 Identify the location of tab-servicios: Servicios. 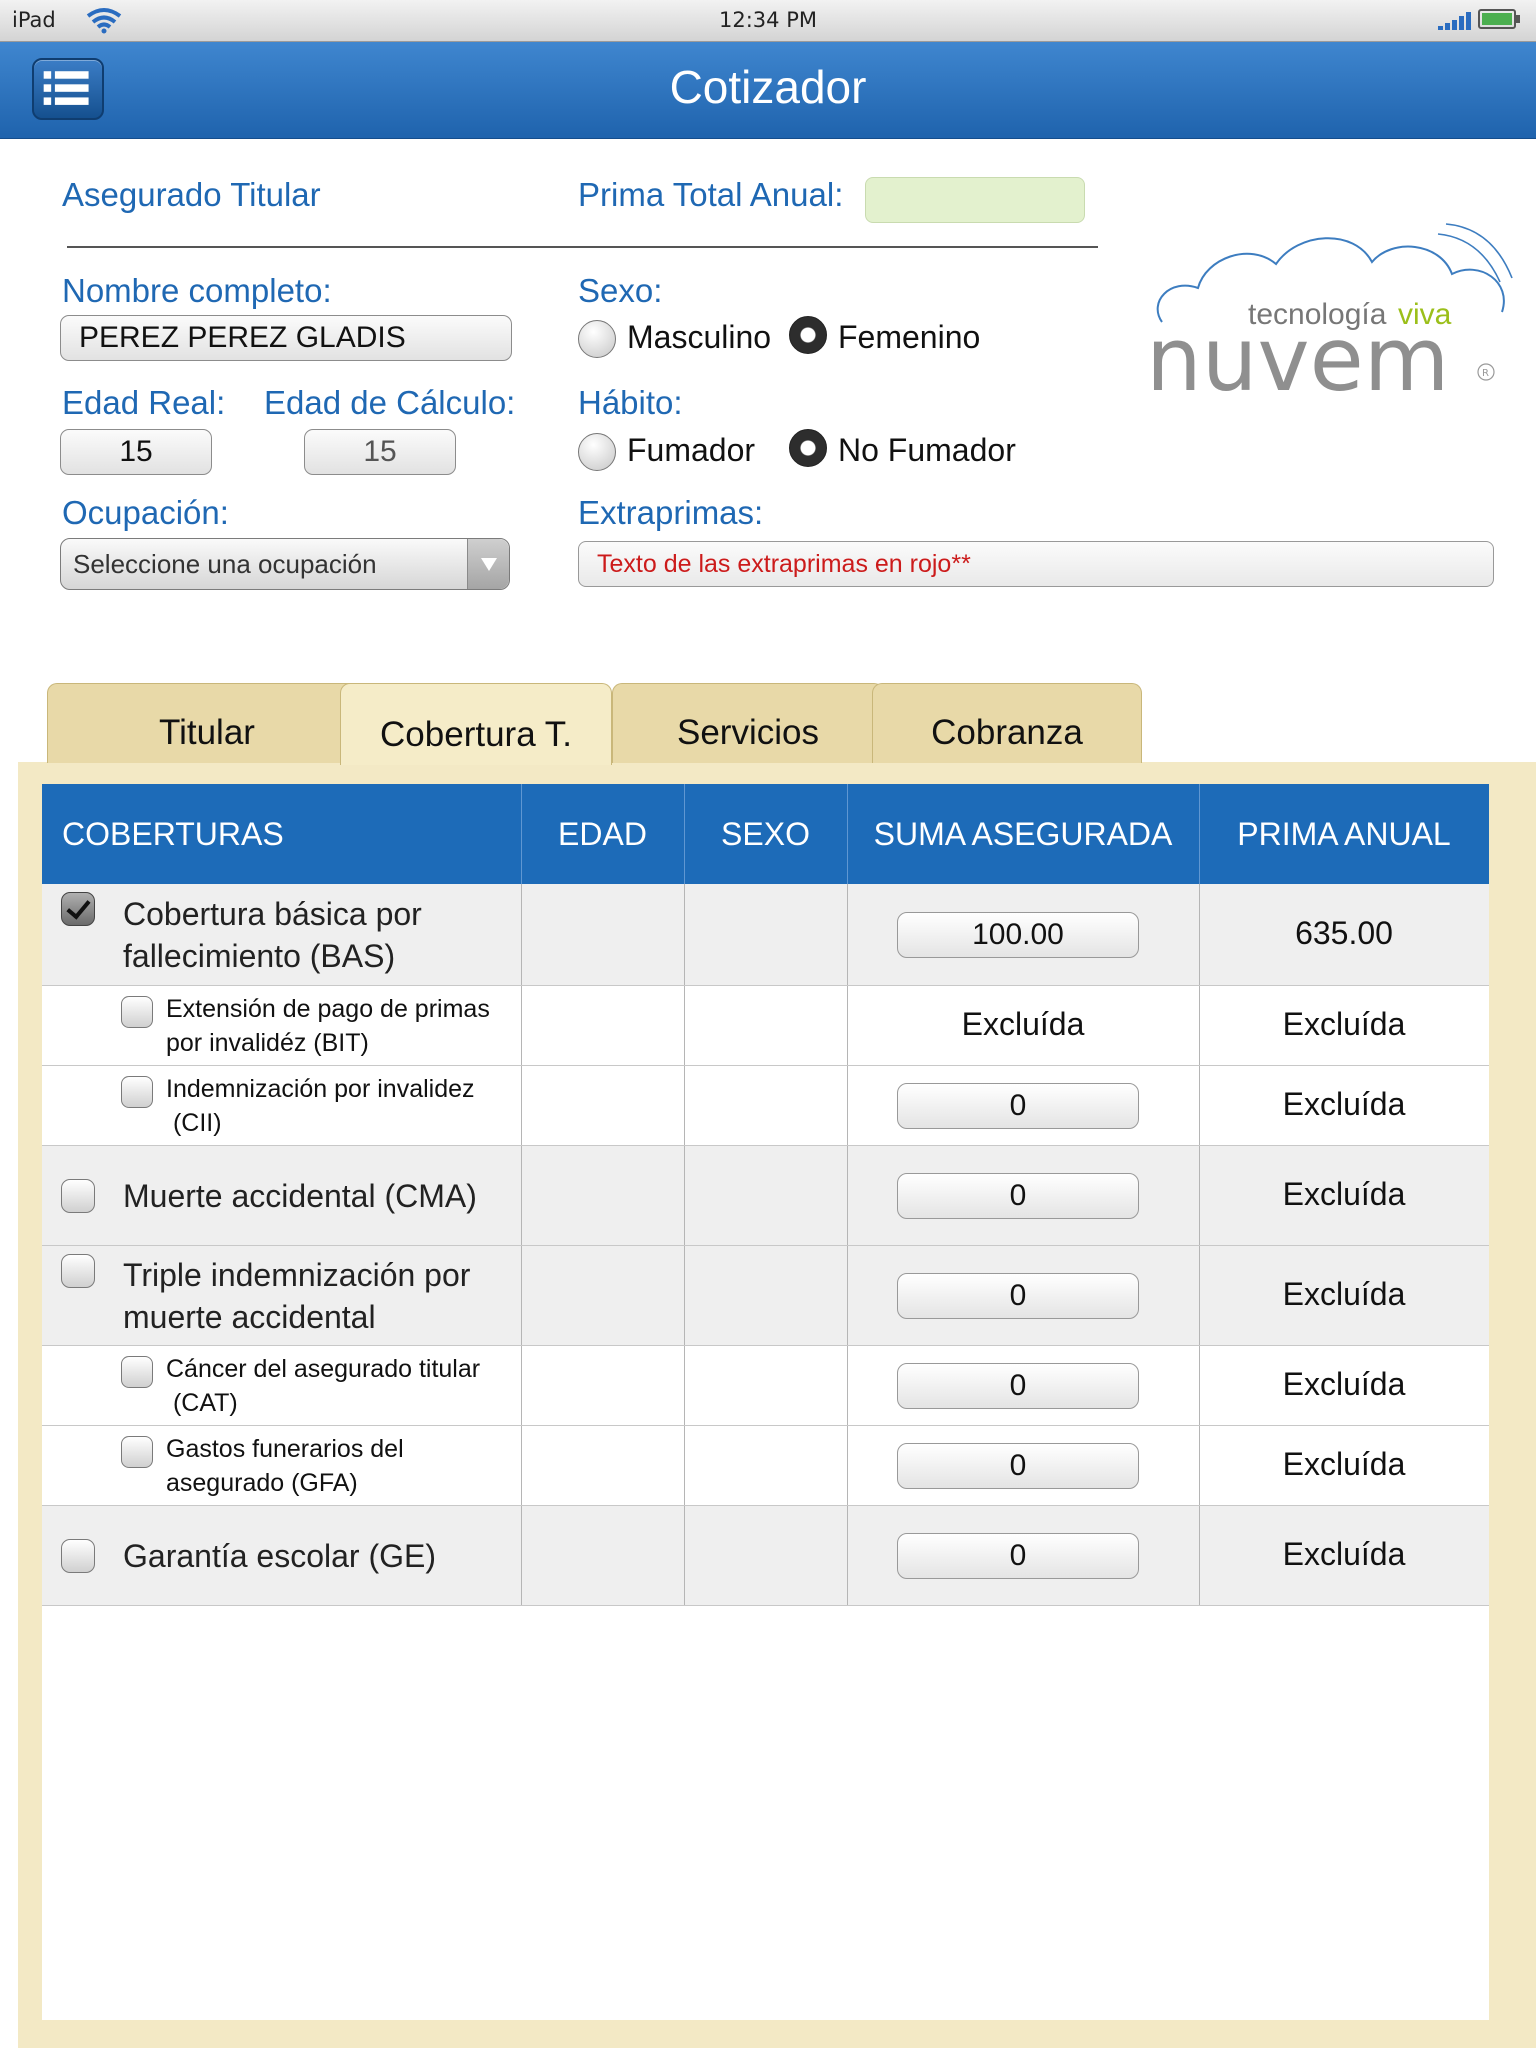
(748, 723).